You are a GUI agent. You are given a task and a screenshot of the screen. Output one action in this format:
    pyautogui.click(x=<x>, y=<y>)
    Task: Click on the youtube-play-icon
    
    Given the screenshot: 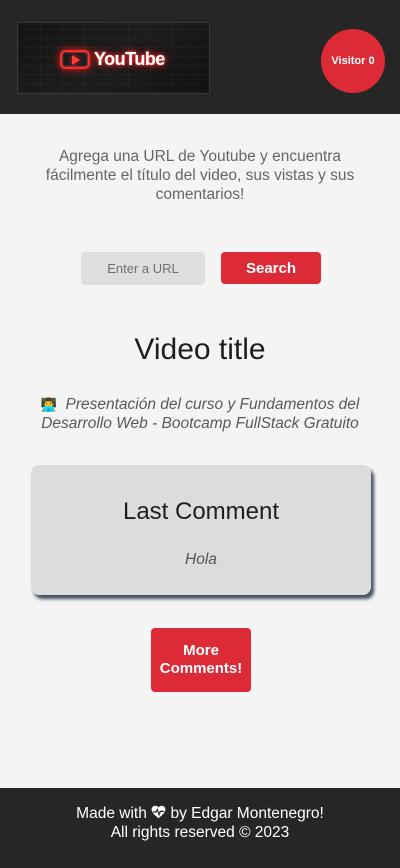 What is the action you would take?
    pyautogui.click(x=75, y=59)
    